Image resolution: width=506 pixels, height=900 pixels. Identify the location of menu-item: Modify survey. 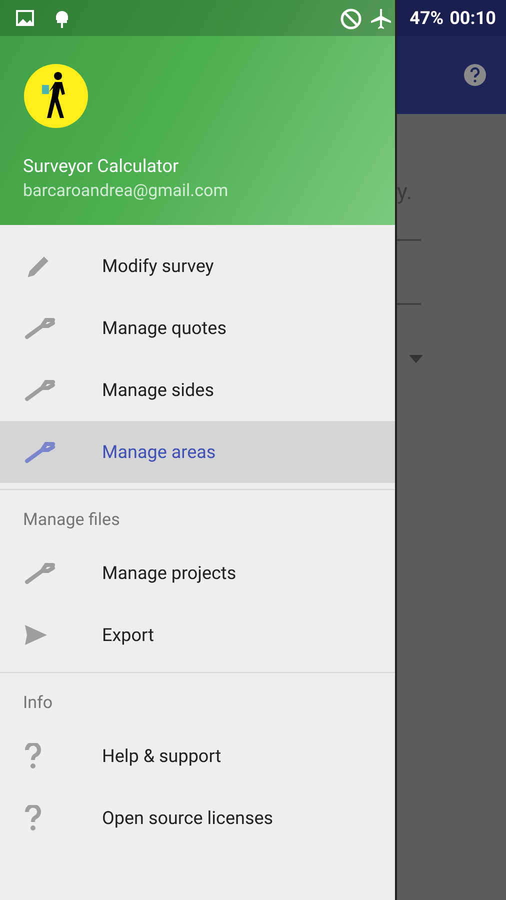
(197, 266).